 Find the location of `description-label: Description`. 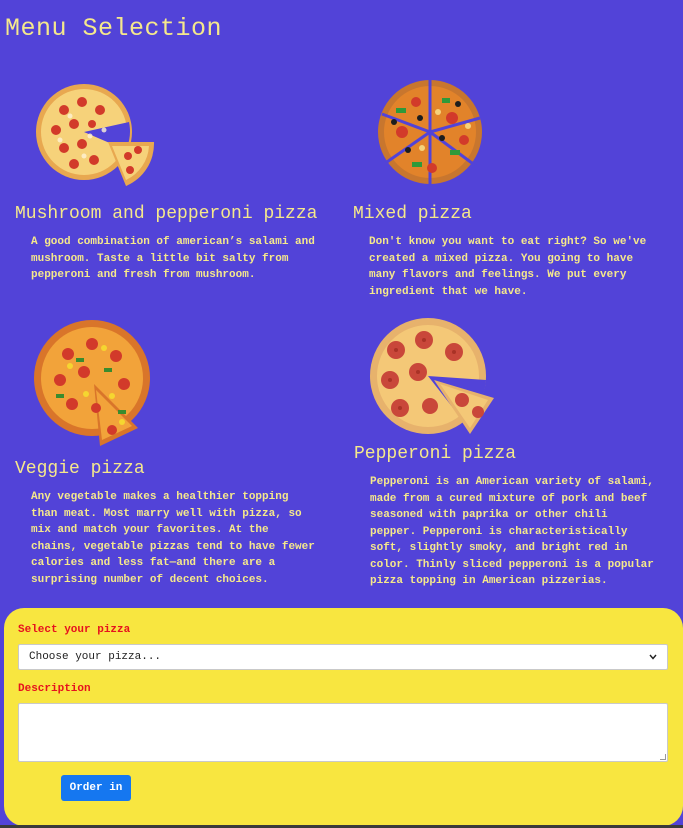

description-label: Description is located at coordinates (54, 689).